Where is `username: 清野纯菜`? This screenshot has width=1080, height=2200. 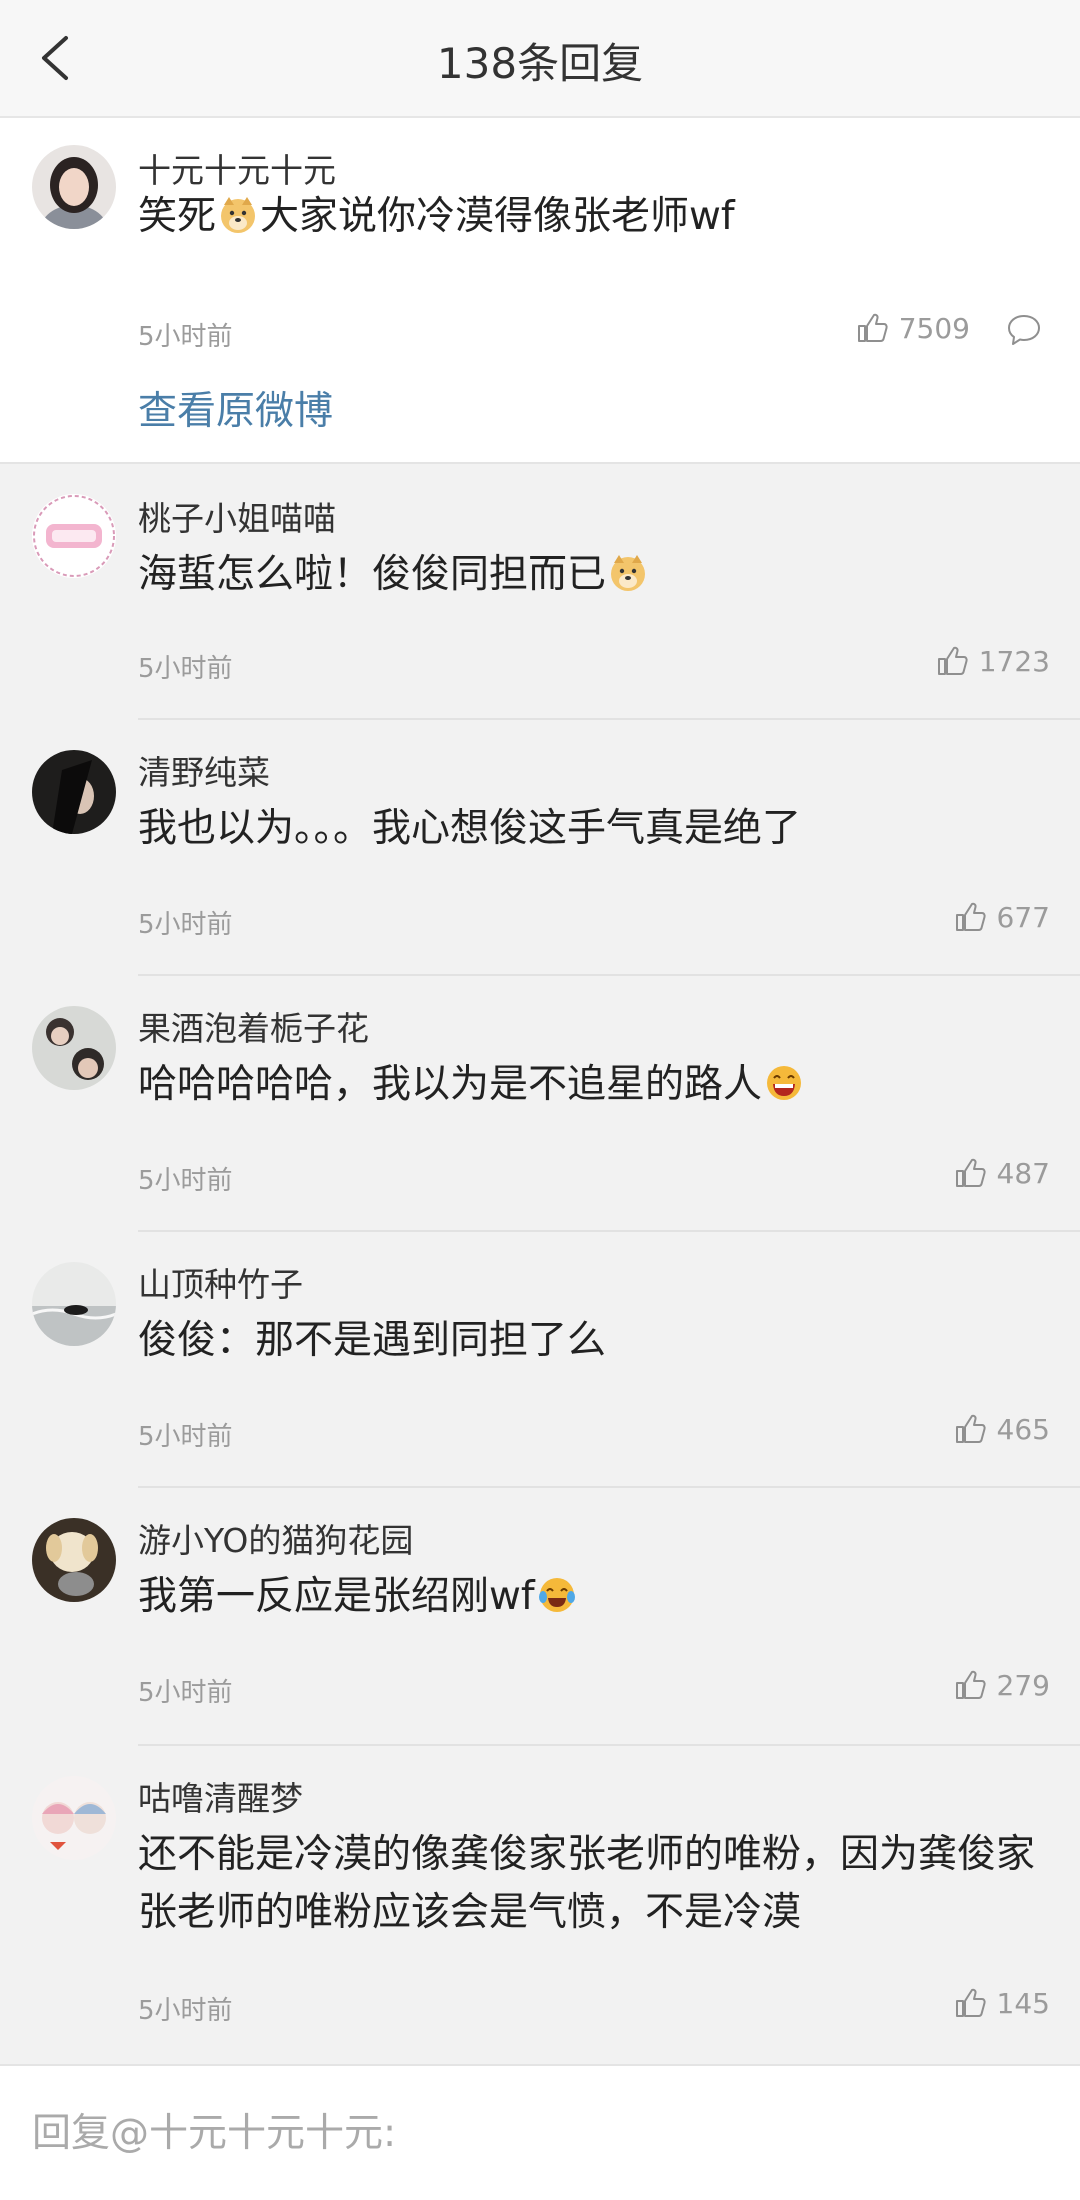 username: 清野纯菜 is located at coordinates (204, 770).